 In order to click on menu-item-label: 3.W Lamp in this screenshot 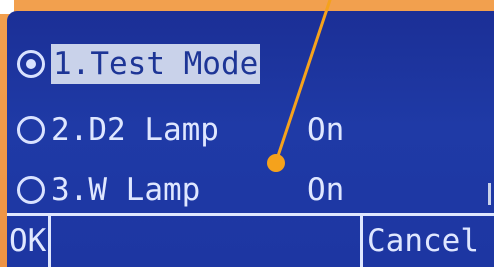, I will do `click(126, 190)`.